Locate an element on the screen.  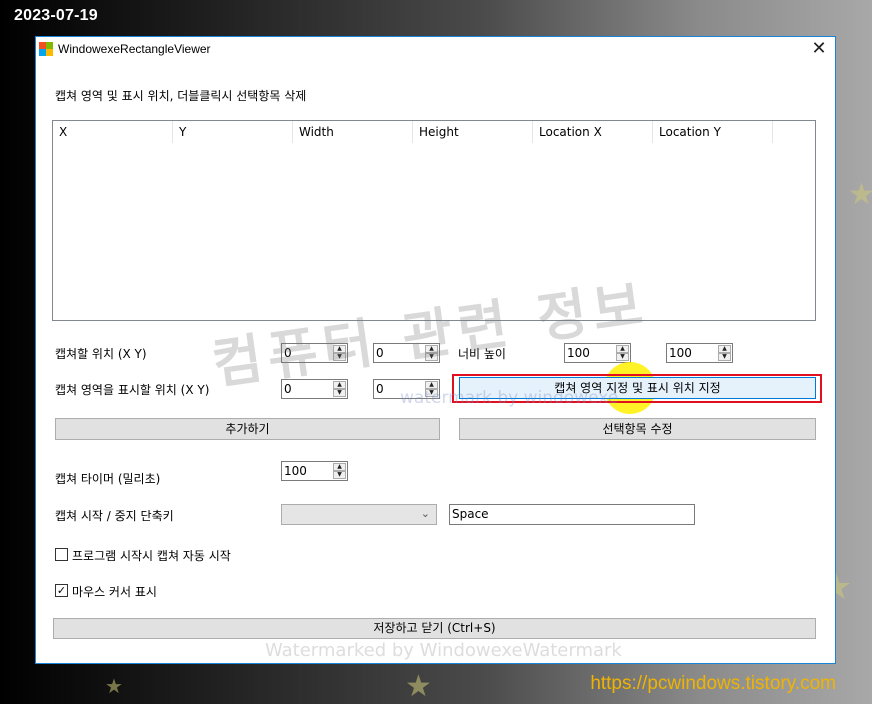
site-url: https://pcwindows.tistory.com is located at coordinates (713, 683).